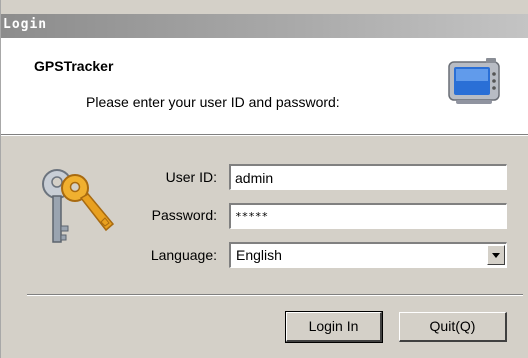  Describe the element at coordinates (368, 216) in the screenshot. I see `password-input` at that location.